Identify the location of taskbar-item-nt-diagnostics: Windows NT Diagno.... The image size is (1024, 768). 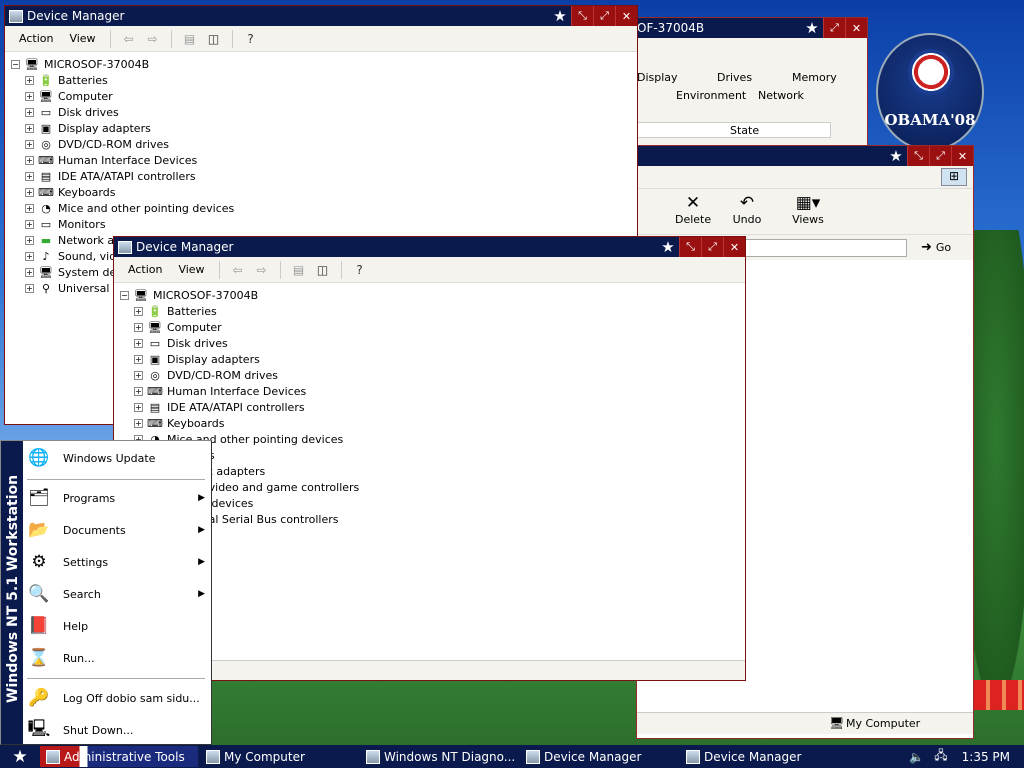
(439, 756).